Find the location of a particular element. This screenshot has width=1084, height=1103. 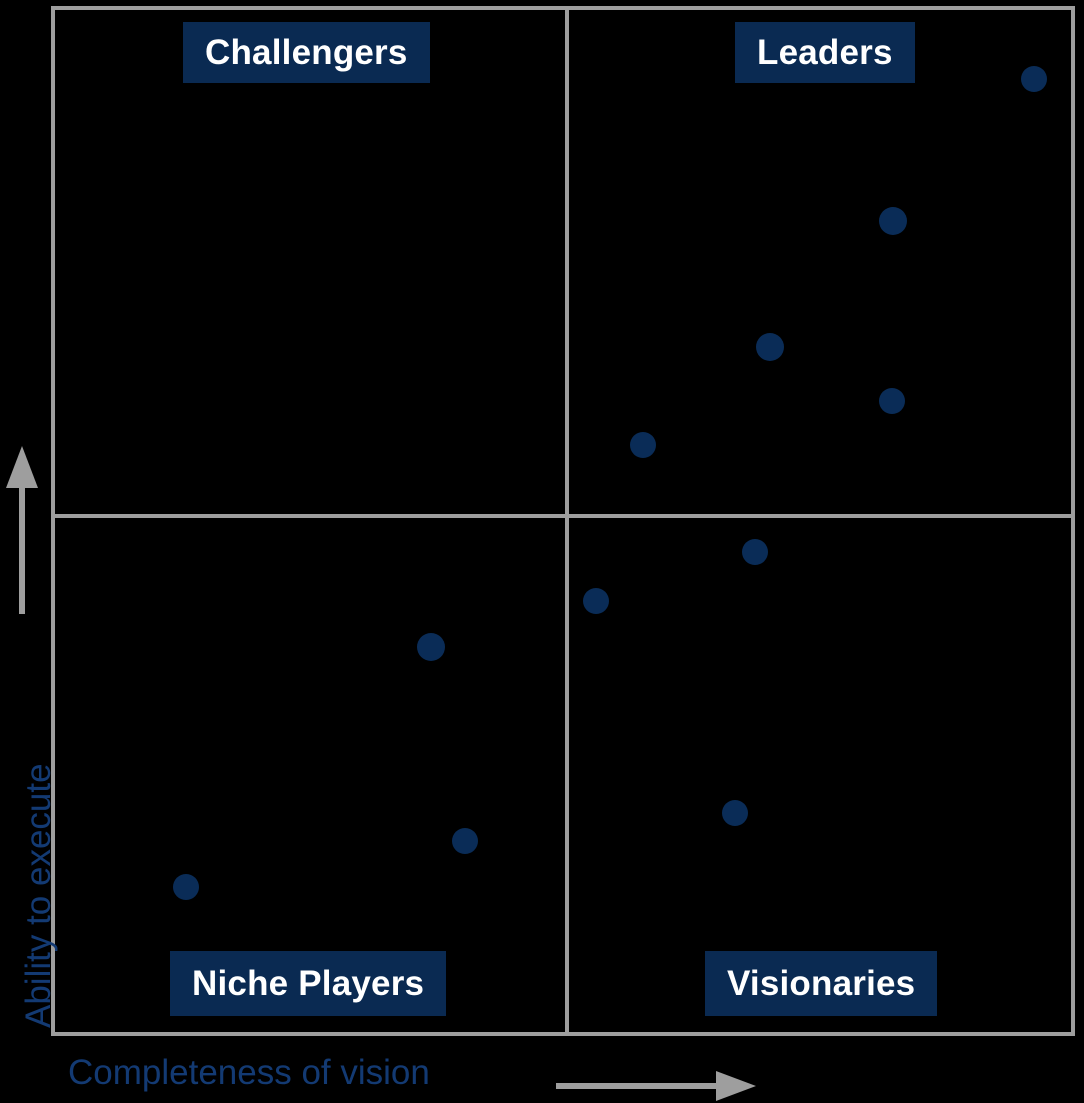

quadrant-label-niche-players: Niche Players is located at coordinates (308, 983).